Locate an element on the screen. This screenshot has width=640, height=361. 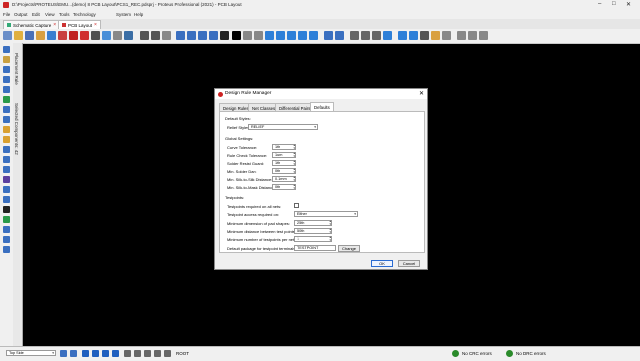
selection-mode-icon is located at coordinates (6, 49).